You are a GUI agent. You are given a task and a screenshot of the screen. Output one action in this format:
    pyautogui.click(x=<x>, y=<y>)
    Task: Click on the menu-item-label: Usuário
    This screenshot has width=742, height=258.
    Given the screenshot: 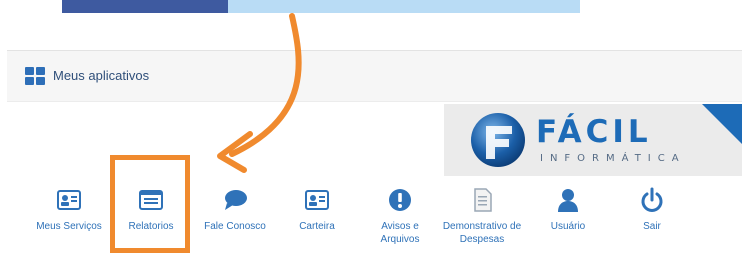 What is the action you would take?
    pyautogui.click(x=568, y=226)
    